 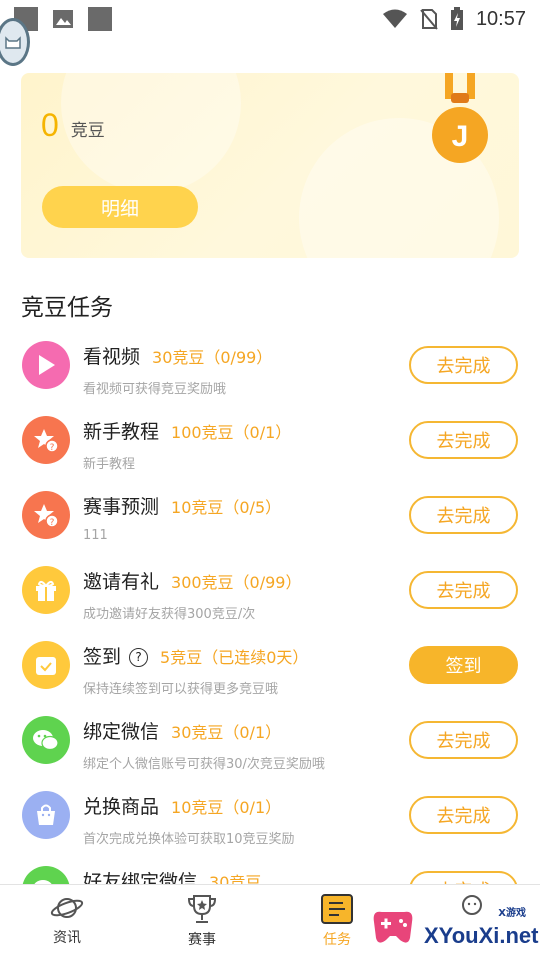 I want to click on notification-icon, so click(x=100, y=19).